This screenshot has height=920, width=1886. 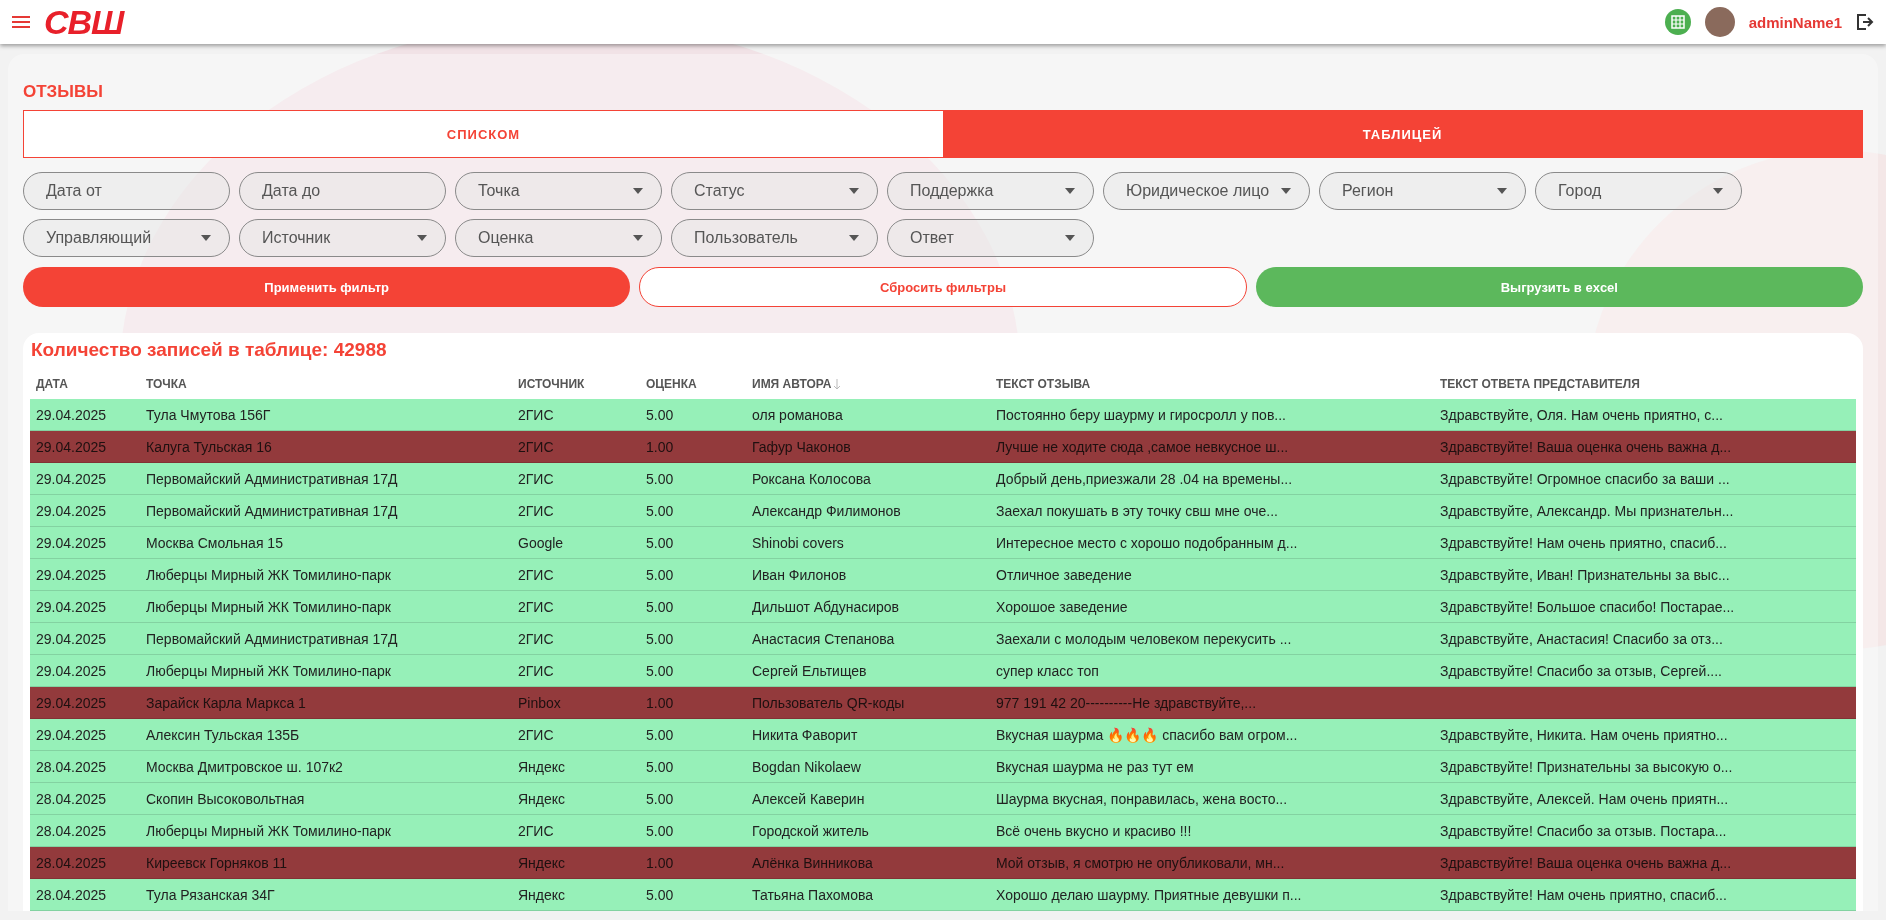 I want to click on column-header: ДАТА, so click(x=85, y=388).